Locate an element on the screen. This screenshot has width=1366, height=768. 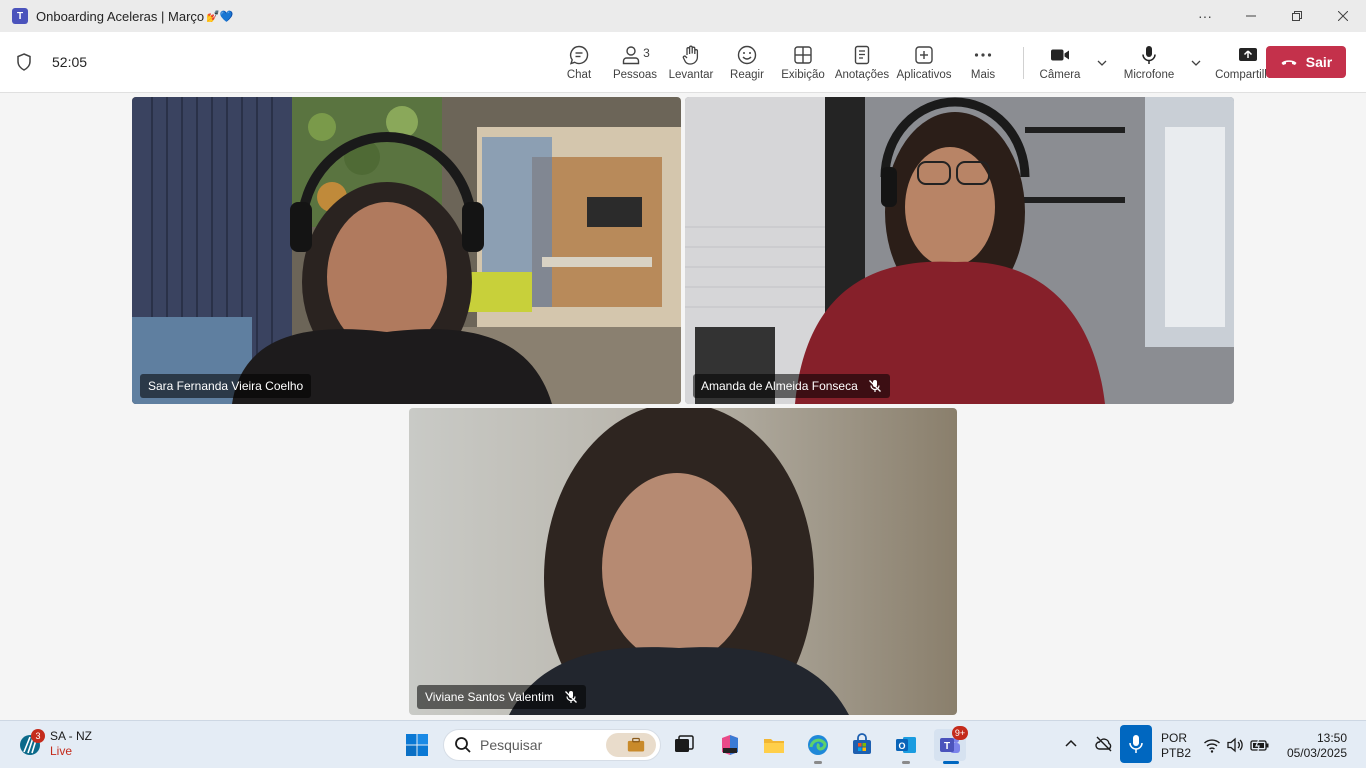
system-clock: 13:50 05/03/2025 is located at coordinates (1317, 746).